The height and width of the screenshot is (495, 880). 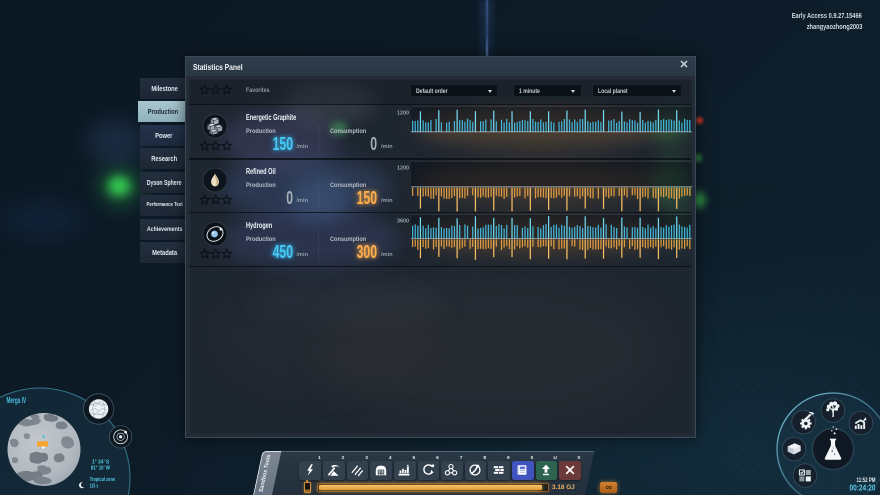 What do you see at coordinates (94, 487) in the screenshot?
I see `svg-text: 115 s` at bounding box center [94, 487].